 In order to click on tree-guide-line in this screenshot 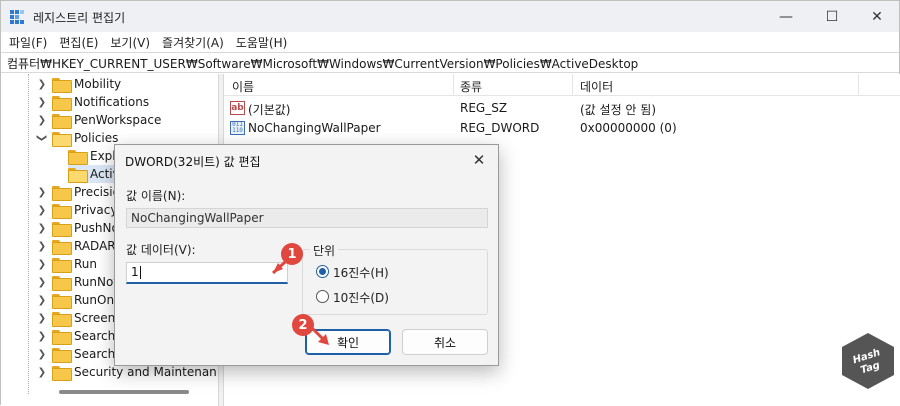, I will do `click(28, 234)`.